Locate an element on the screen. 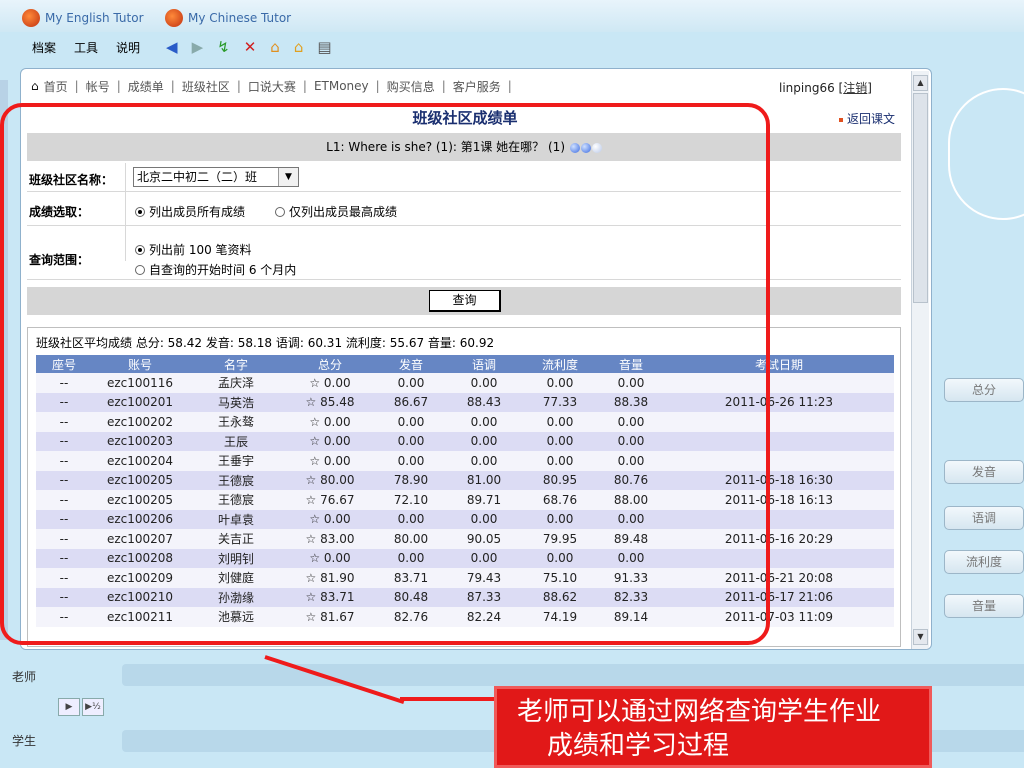 This screenshot has height=768, width=1024. side-button-tone: 语调 is located at coordinates (984, 518).